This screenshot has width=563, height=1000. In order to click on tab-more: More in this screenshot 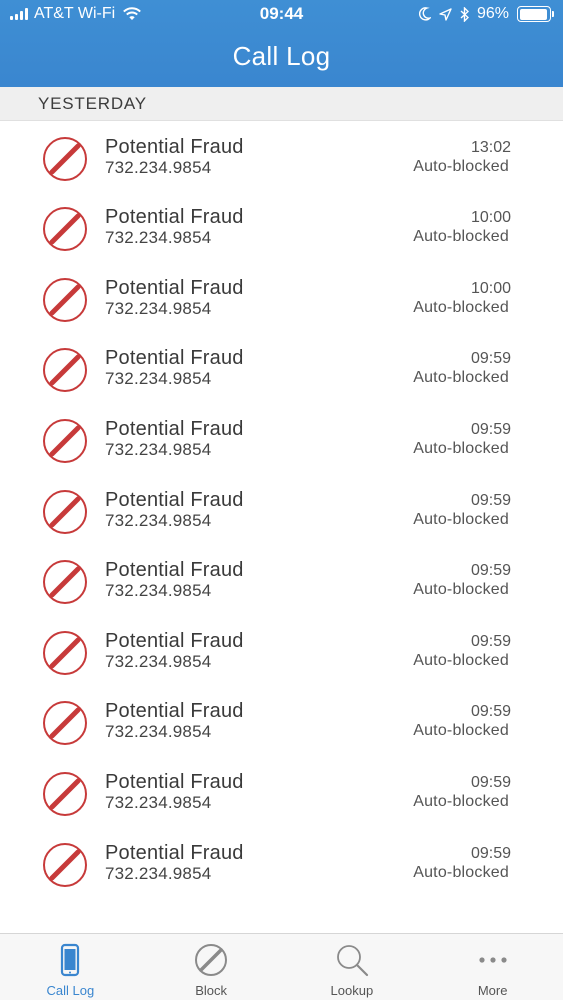, I will do `click(492, 967)`.